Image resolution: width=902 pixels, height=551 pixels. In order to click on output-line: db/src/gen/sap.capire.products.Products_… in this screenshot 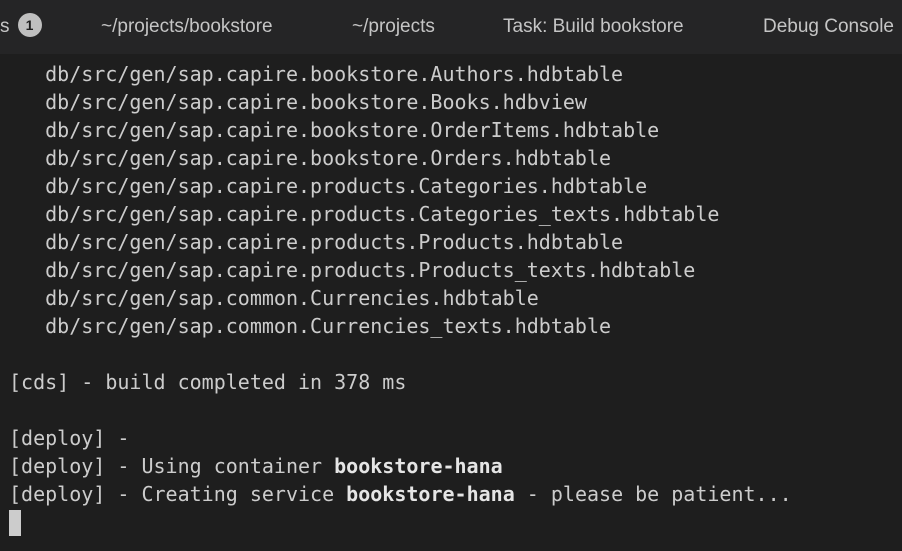, I will do `click(352, 270)`.